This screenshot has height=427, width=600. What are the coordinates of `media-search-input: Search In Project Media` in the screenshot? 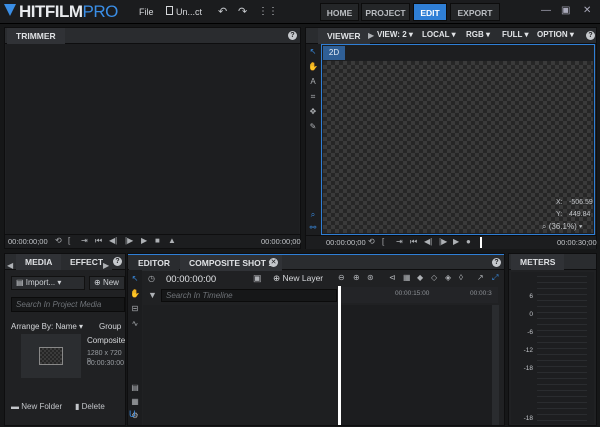 It's located at (68, 304).